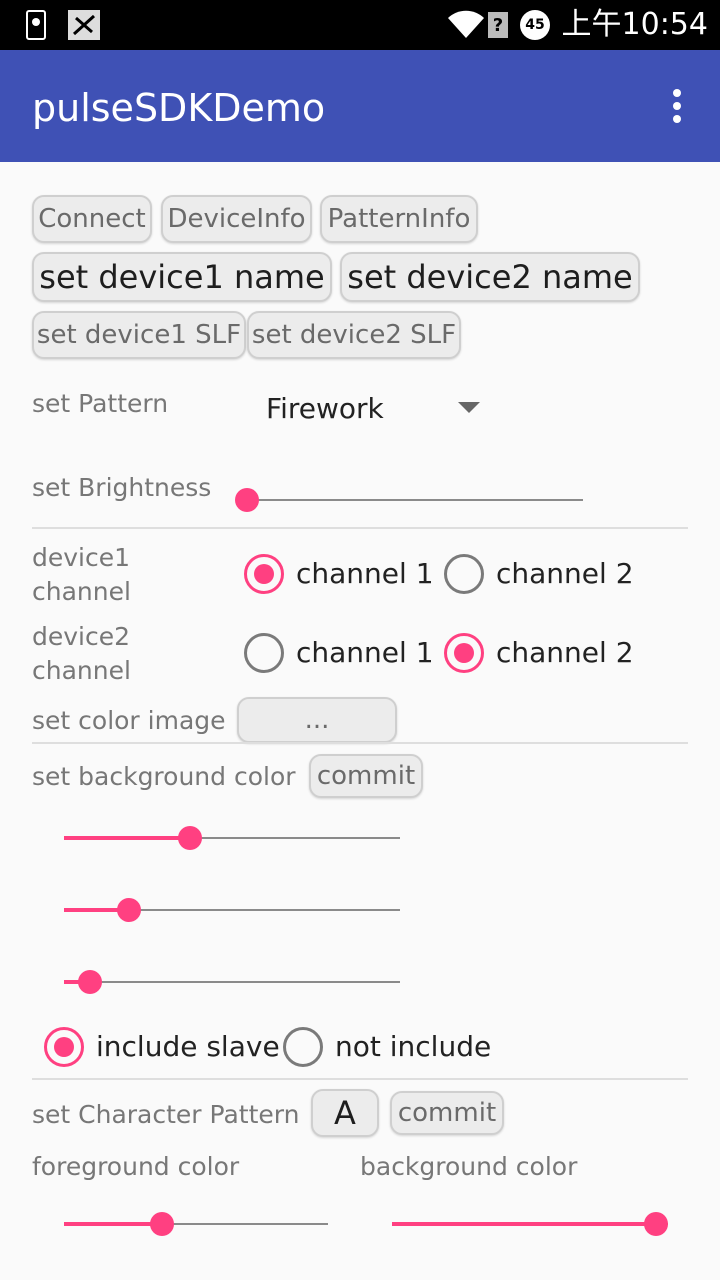 This screenshot has height=1280, width=720. Describe the element at coordinates (164, 776) in the screenshot. I see `background-color-label: set background color` at that location.